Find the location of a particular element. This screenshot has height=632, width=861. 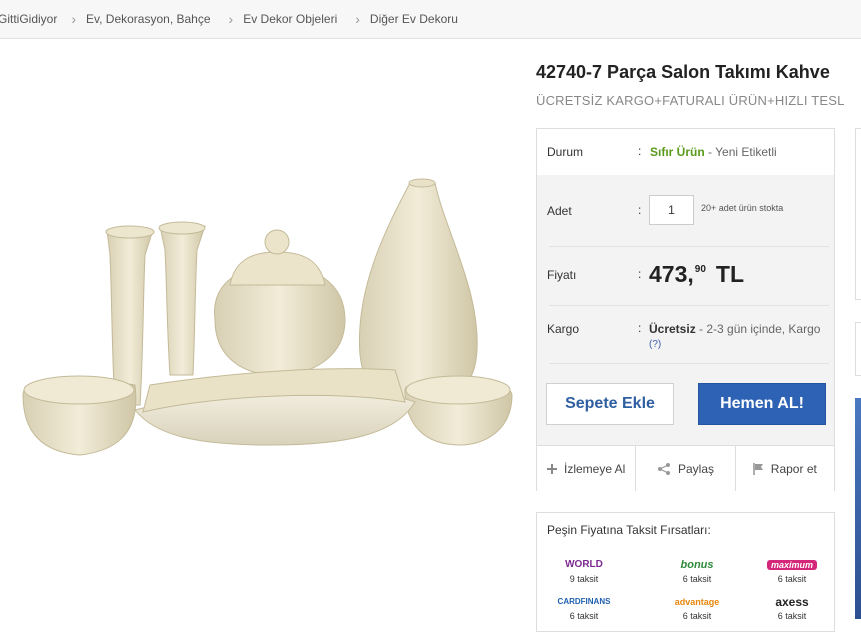

product-actions: İzlemeye Al Paylaş Rapor et is located at coordinates (685, 468).